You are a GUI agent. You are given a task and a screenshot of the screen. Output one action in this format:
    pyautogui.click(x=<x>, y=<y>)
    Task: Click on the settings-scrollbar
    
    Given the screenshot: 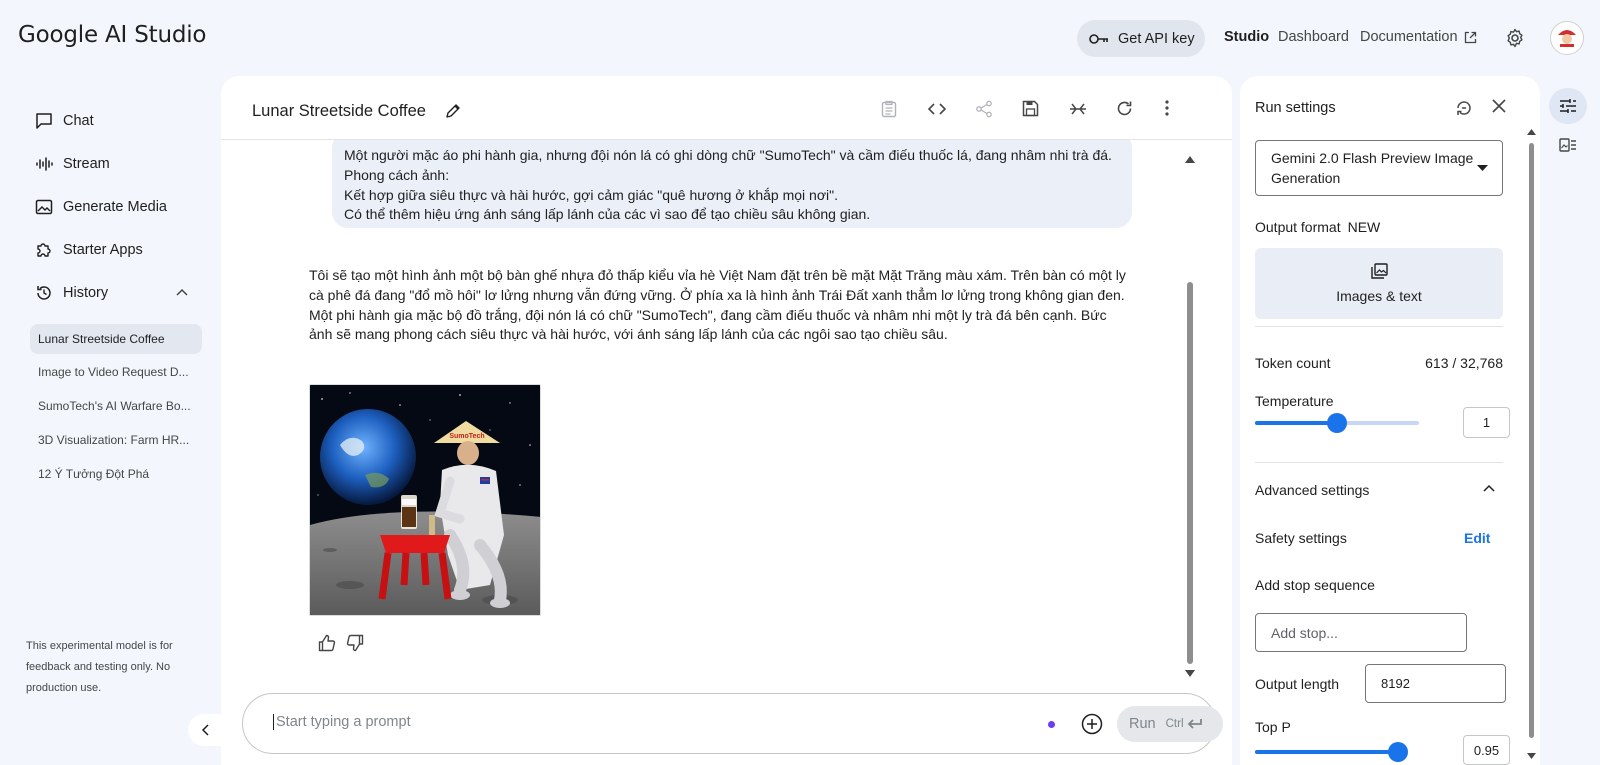 What is the action you would take?
    pyautogui.click(x=1531, y=440)
    